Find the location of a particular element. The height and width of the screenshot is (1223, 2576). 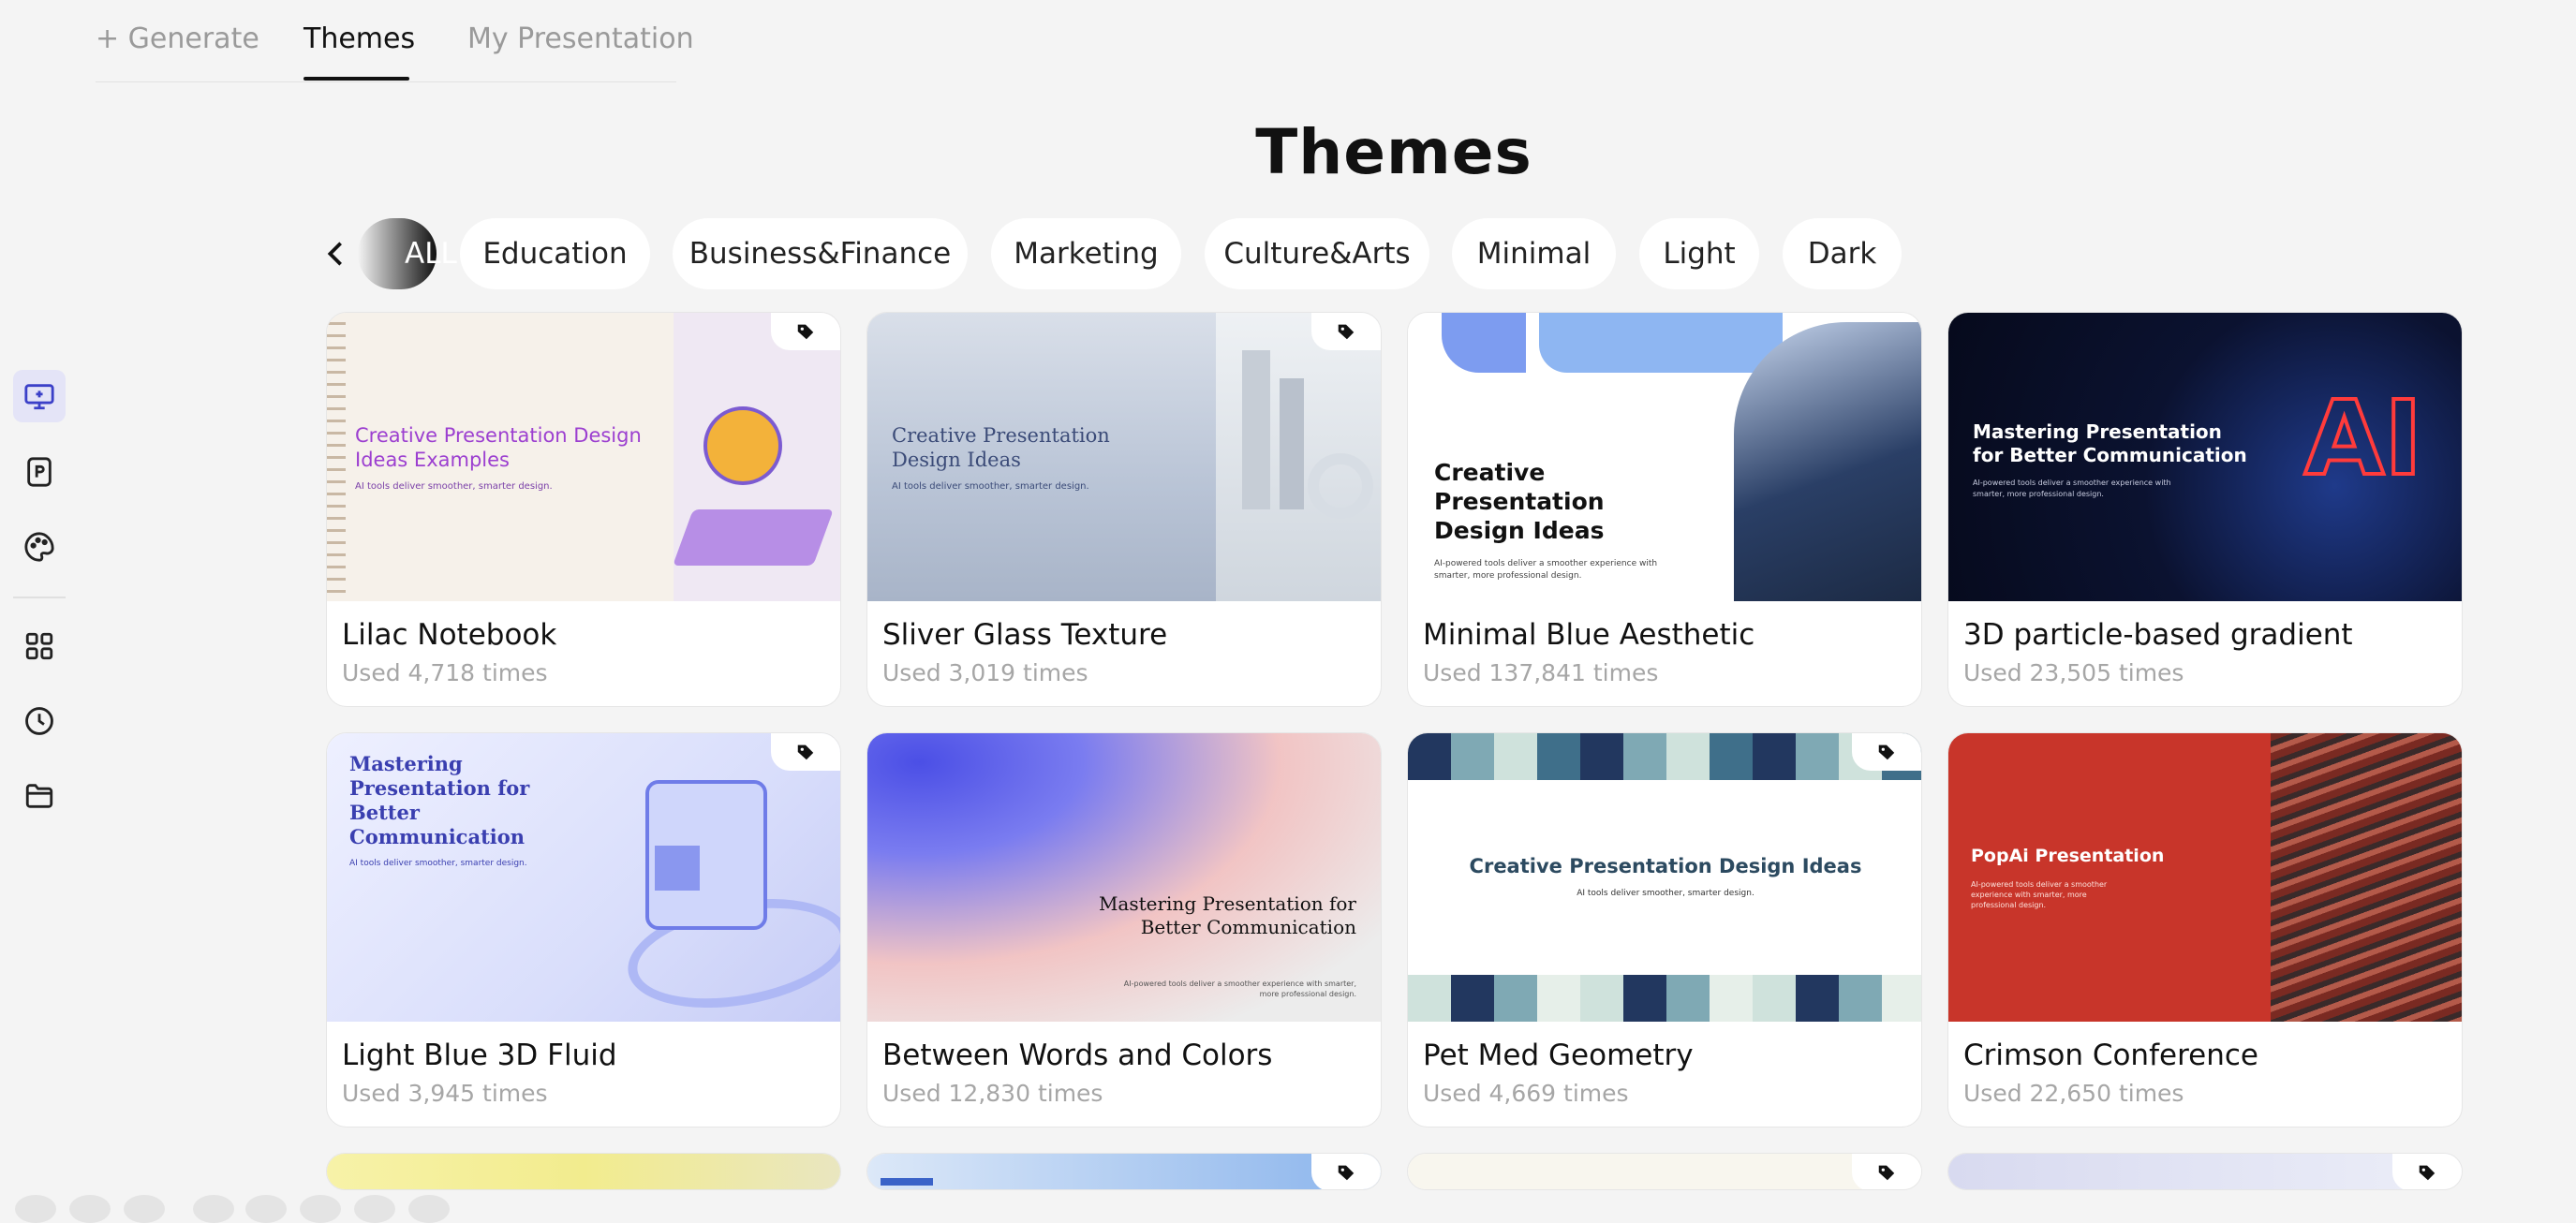

theme-usage-count: Used 4,718 times is located at coordinates (445, 672).